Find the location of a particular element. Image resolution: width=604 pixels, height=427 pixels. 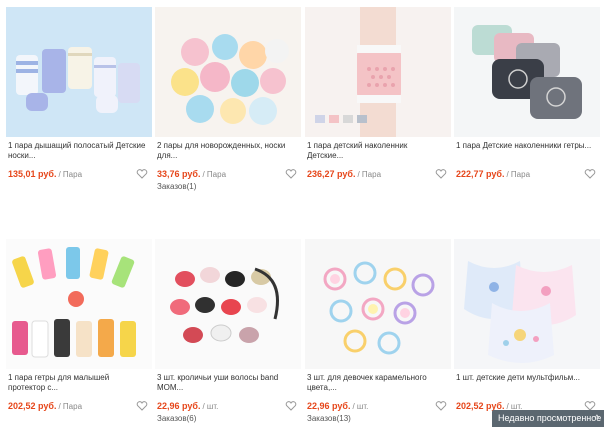

product-price: 202,52 руб. / Пара is located at coordinates (45, 406).